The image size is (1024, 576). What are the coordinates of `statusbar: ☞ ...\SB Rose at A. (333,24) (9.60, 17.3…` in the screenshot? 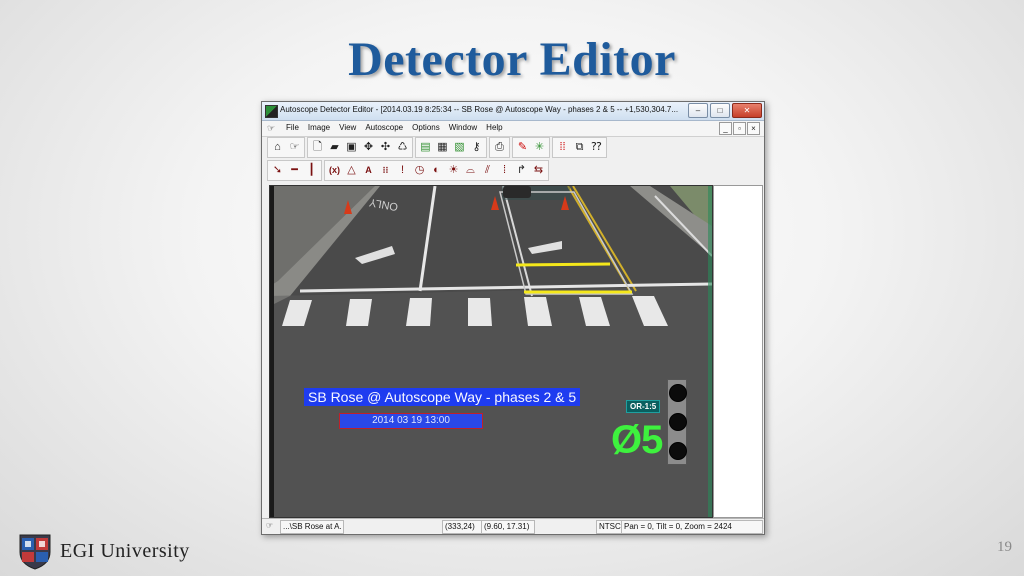 It's located at (513, 526).